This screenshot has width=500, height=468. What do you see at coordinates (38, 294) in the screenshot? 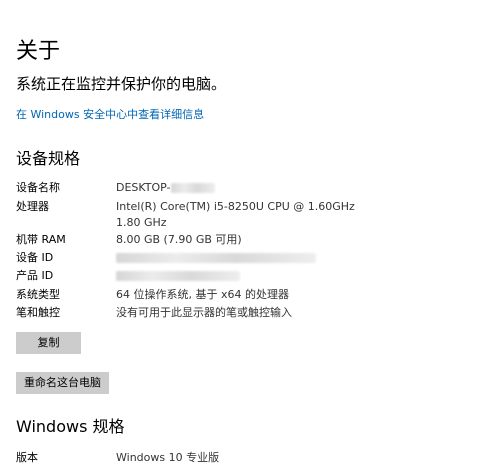
I see `spec-label: 系统类型` at bounding box center [38, 294].